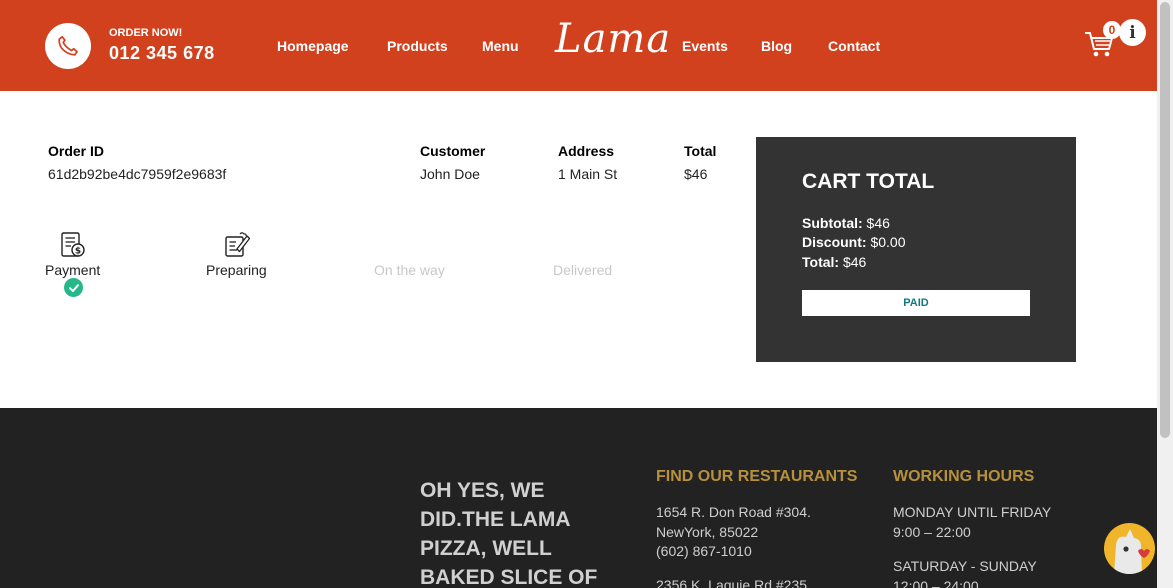 The image size is (1173, 588). What do you see at coordinates (965, 566) in the screenshot?
I see `weekend-label: SATURDAY - SUNDAY` at bounding box center [965, 566].